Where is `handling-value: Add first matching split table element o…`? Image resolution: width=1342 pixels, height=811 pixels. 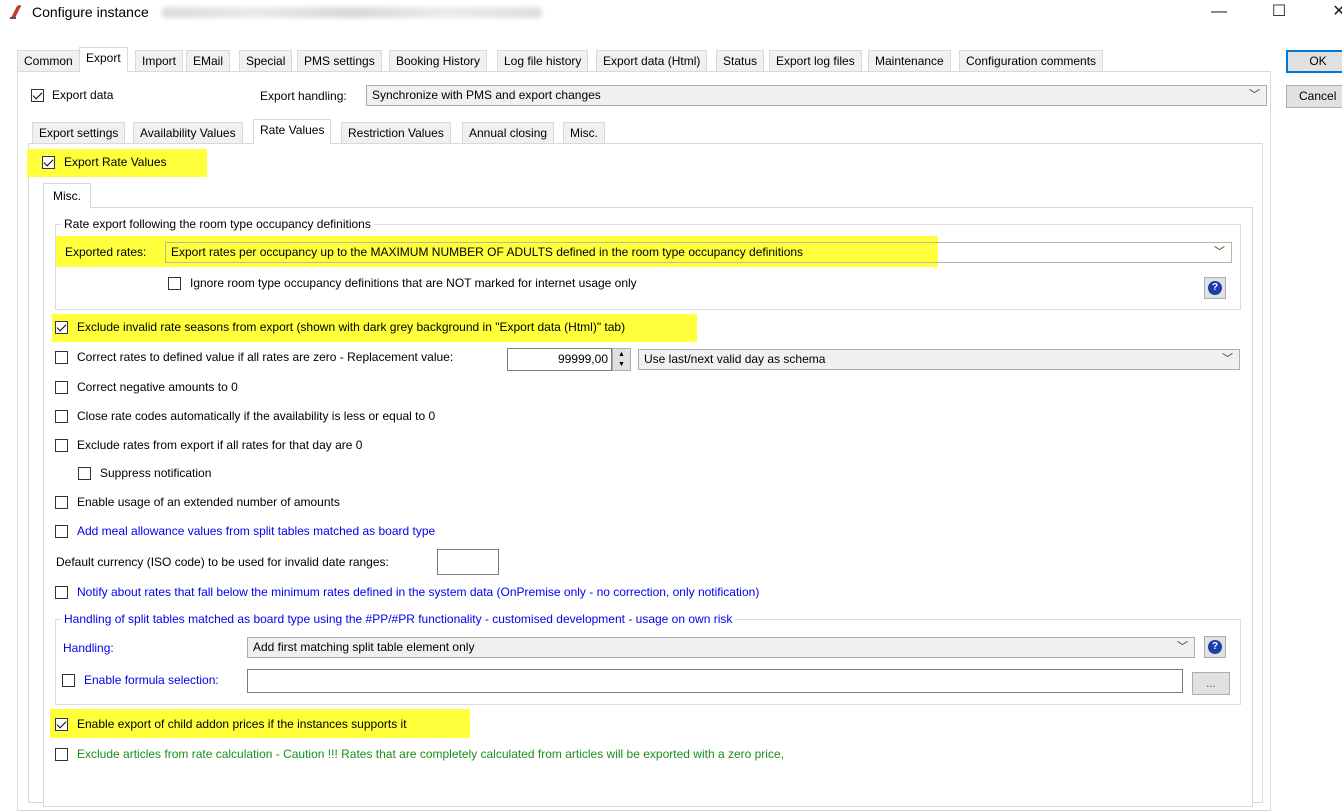 handling-value: Add first matching split table element o… is located at coordinates (364, 647).